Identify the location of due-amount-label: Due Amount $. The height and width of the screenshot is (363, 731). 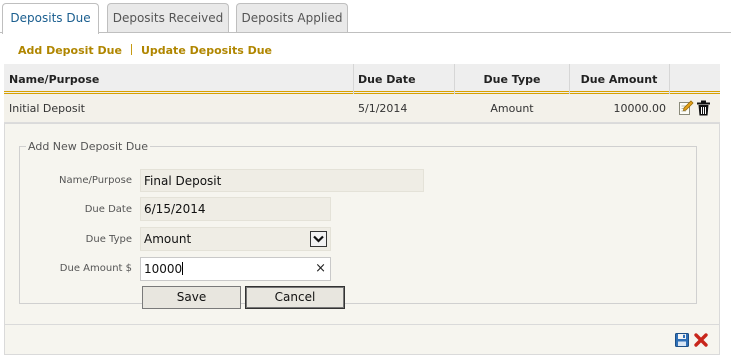
(95, 268).